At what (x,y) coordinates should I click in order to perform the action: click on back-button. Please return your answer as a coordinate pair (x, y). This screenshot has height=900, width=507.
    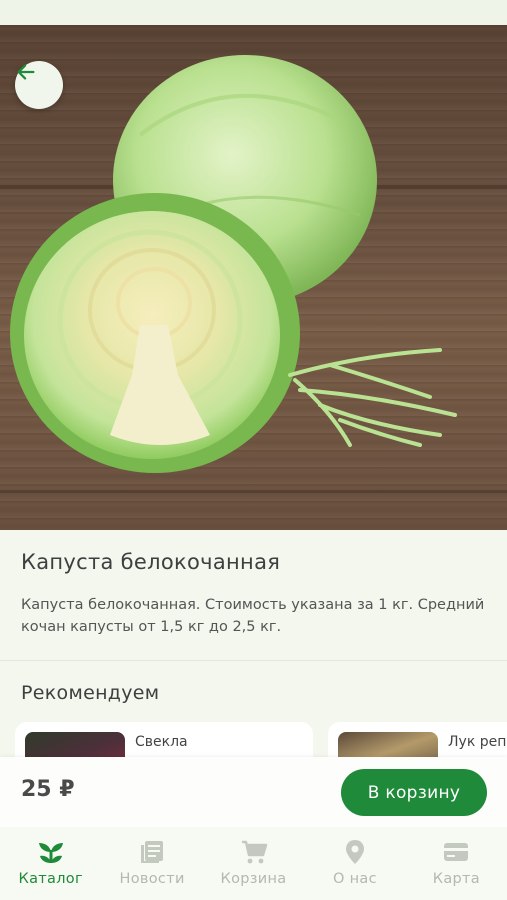
    Looking at the image, I should click on (39, 85).